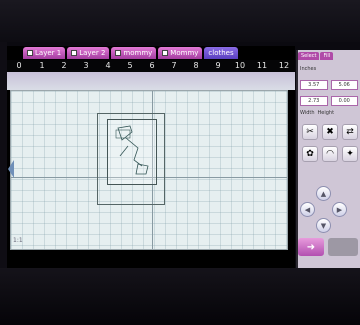 This screenshot has width=360, height=325. I want to click on height-field: 5.06, so click(344, 85).